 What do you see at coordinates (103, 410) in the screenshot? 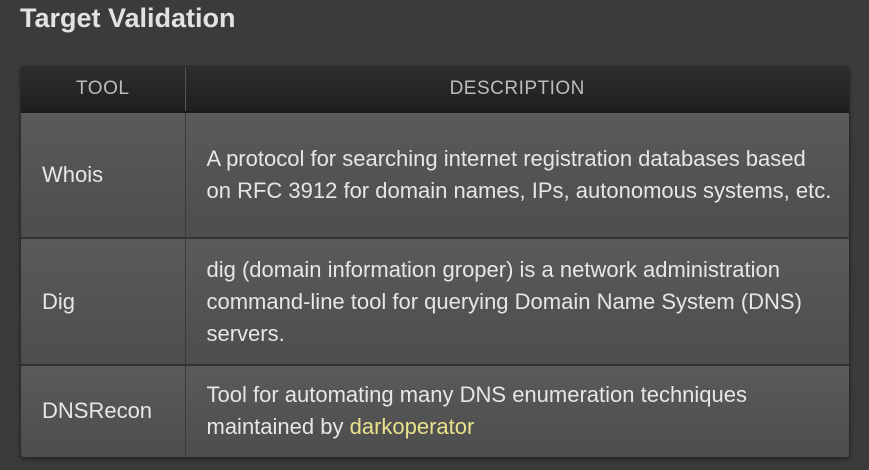
I see `tool-name: DNSRecon` at bounding box center [103, 410].